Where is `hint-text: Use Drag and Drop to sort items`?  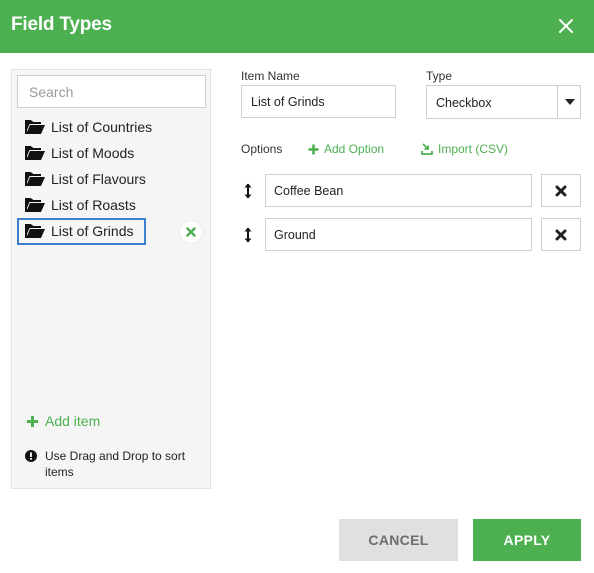
hint-text: Use Drag and Drop to sort items is located at coordinates (115, 464).